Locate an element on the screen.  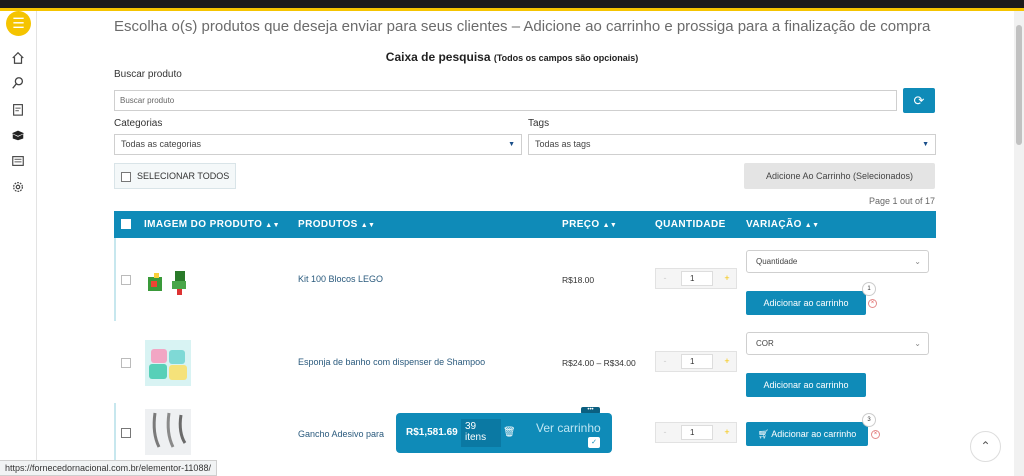
cart-count-badge: 1 is located at coordinates (869, 289).